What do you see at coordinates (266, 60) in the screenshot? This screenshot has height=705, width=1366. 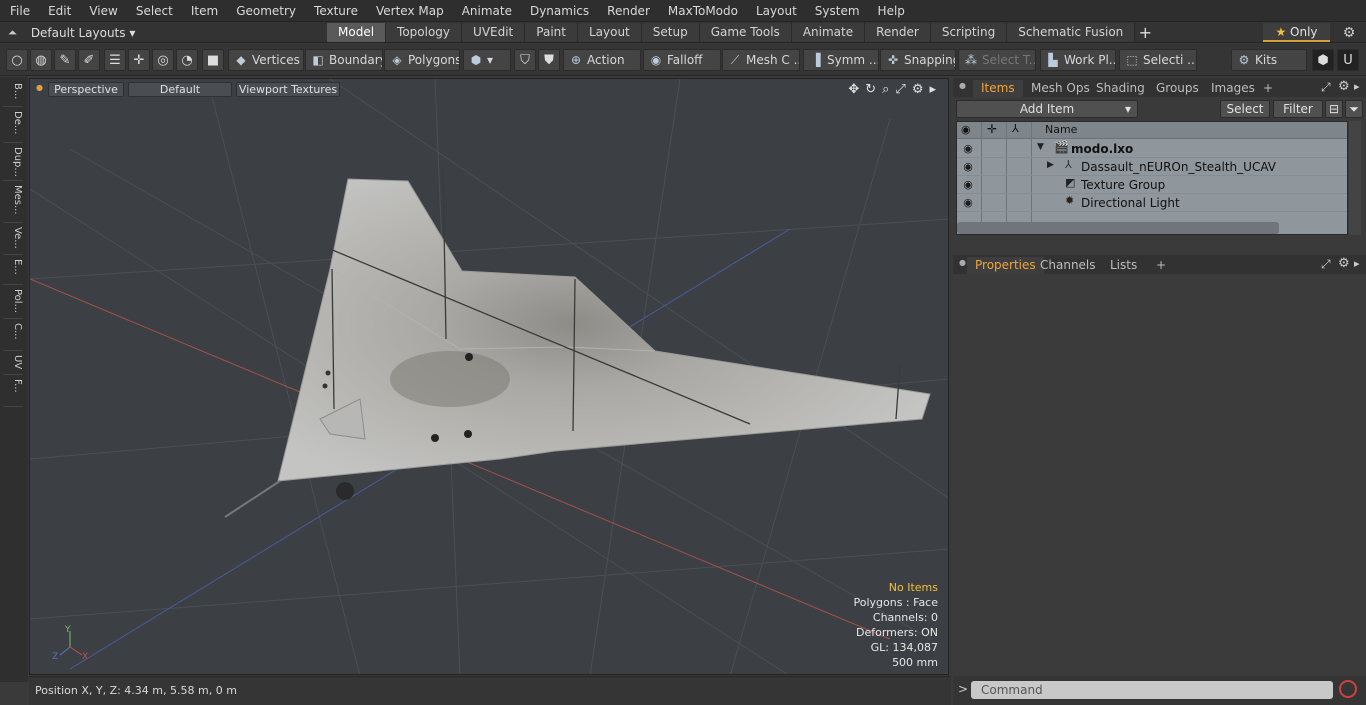 I see `vertices-button: ◆ Vertices` at bounding box center [266, 60].